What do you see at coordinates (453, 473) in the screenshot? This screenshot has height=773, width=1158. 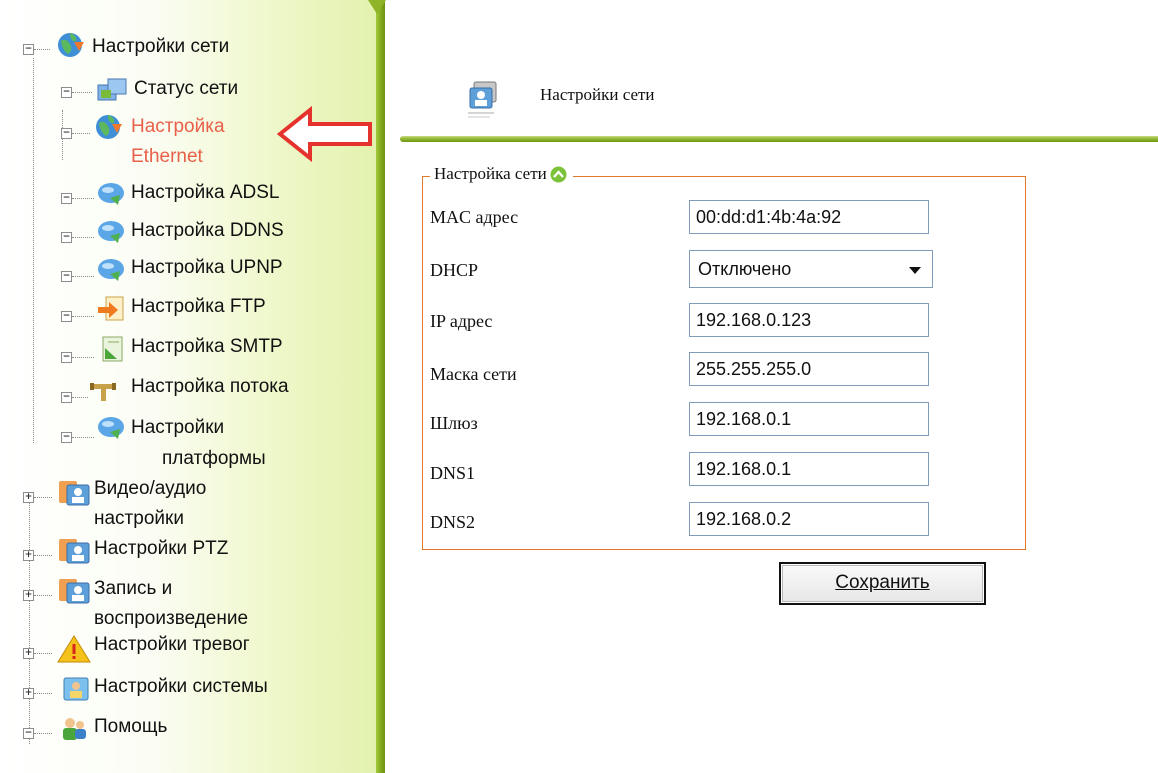 I see `dns1-label: DNS1` at bounding box center [453, 473].